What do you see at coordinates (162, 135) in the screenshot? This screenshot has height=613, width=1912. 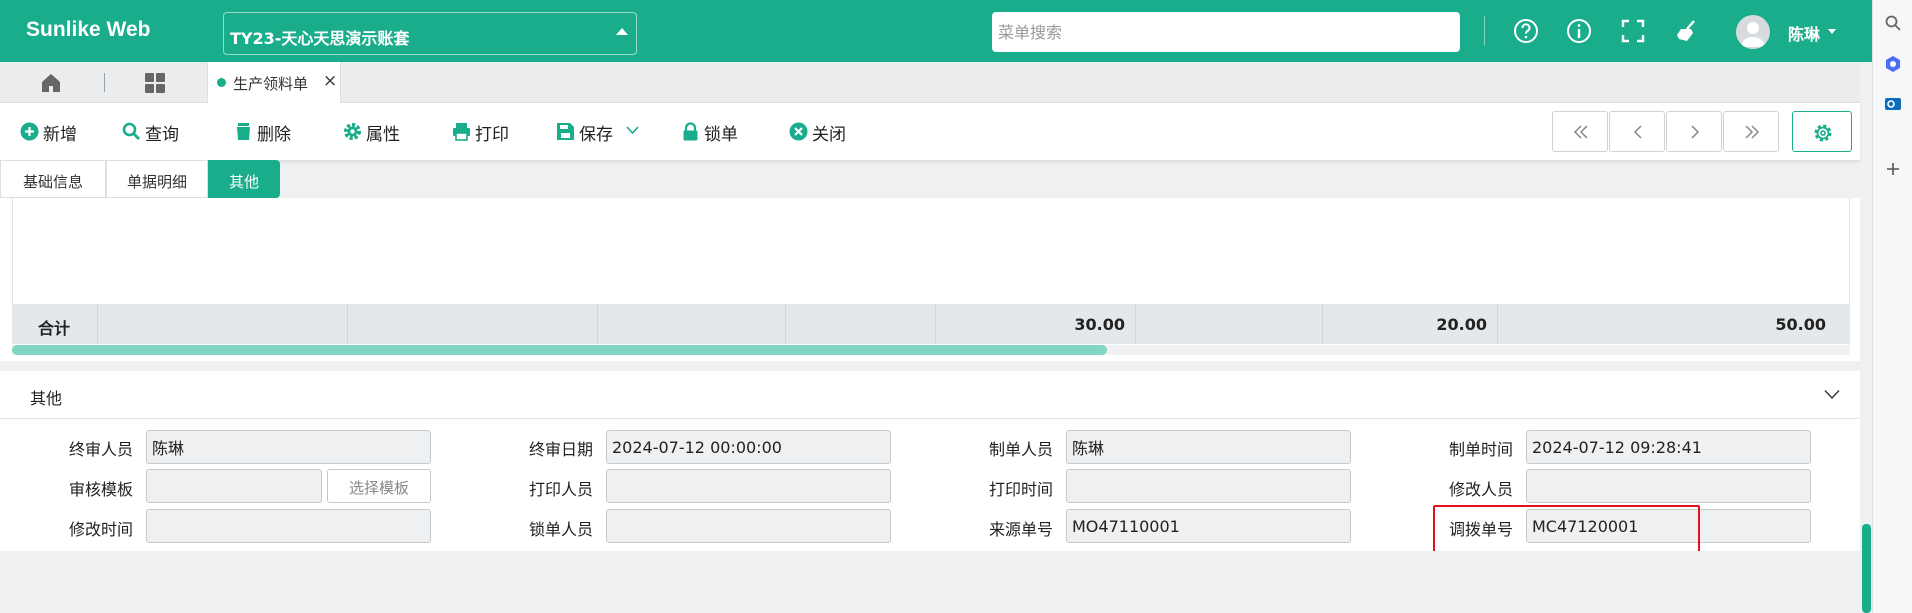 I see `query-button-label: 查询` at bounding box center [162, 135].